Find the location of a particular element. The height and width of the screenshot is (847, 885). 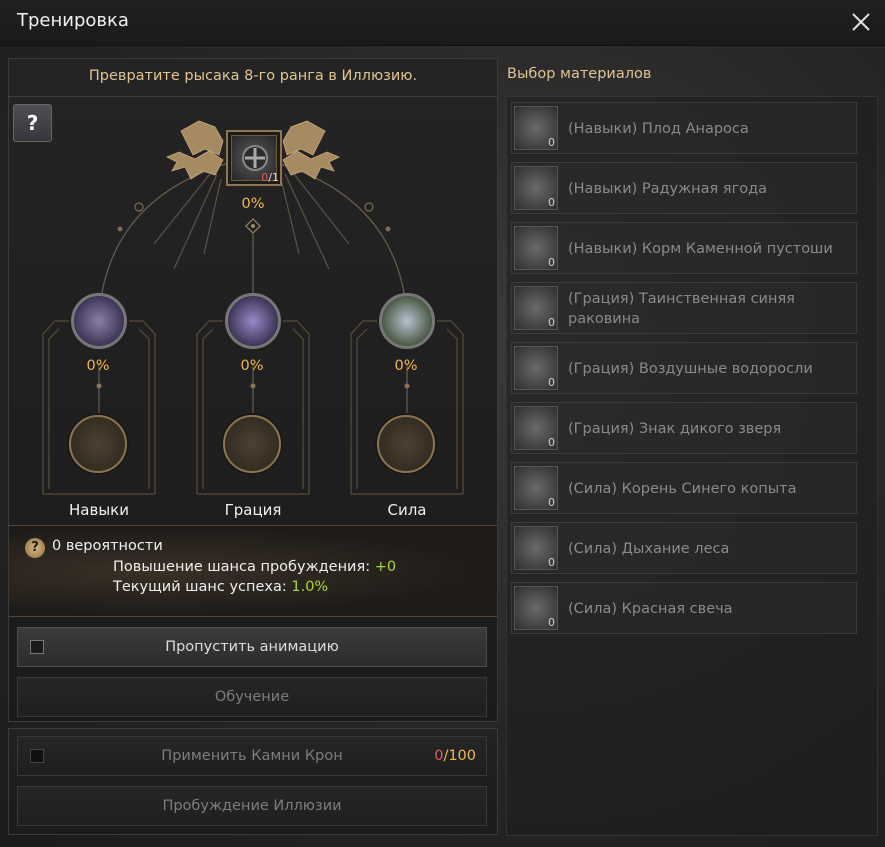

grace-material-slot is located at coordinates (252, 444).